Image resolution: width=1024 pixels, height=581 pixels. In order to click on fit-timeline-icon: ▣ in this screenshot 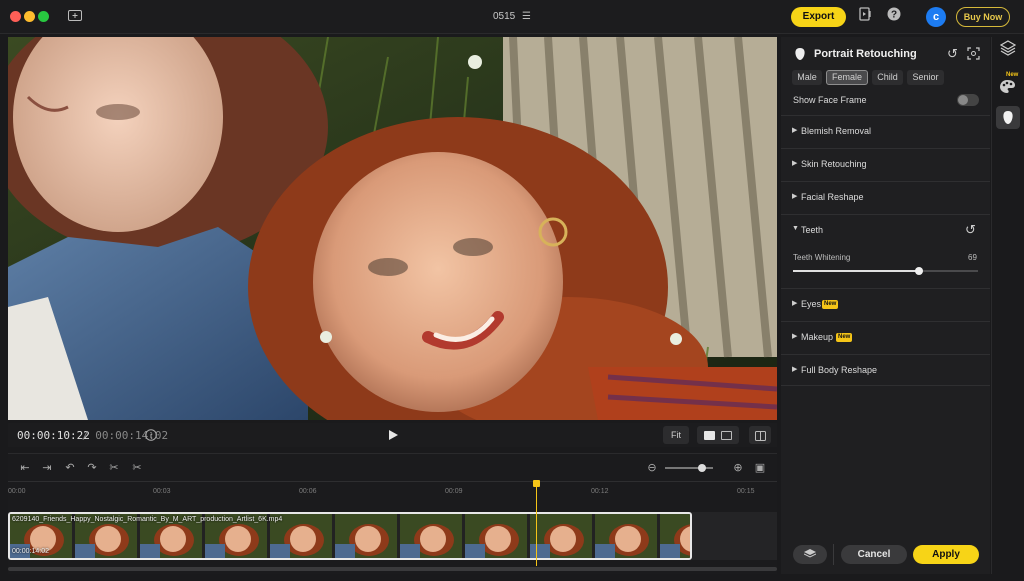, I will do `click(760, 468)`.